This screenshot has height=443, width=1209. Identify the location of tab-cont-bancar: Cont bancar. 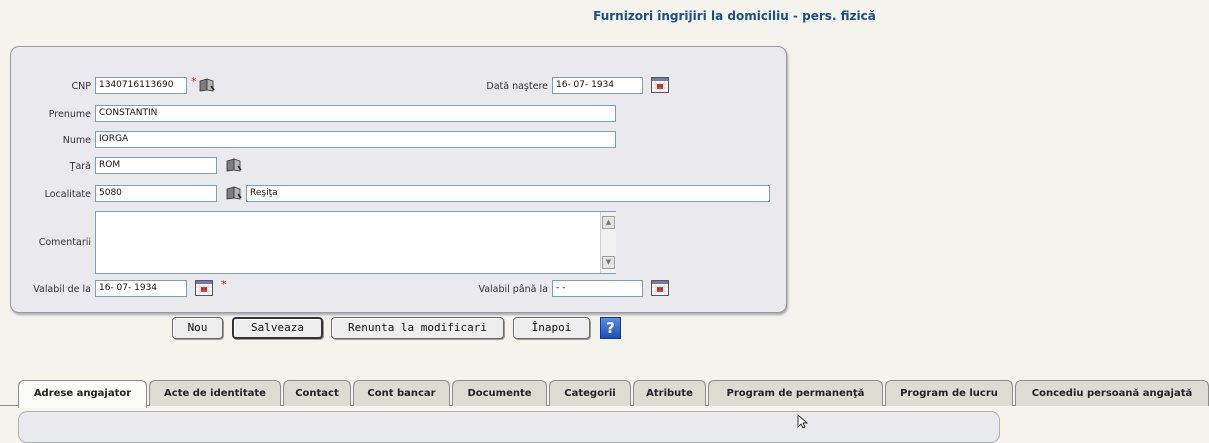
(401, 393).